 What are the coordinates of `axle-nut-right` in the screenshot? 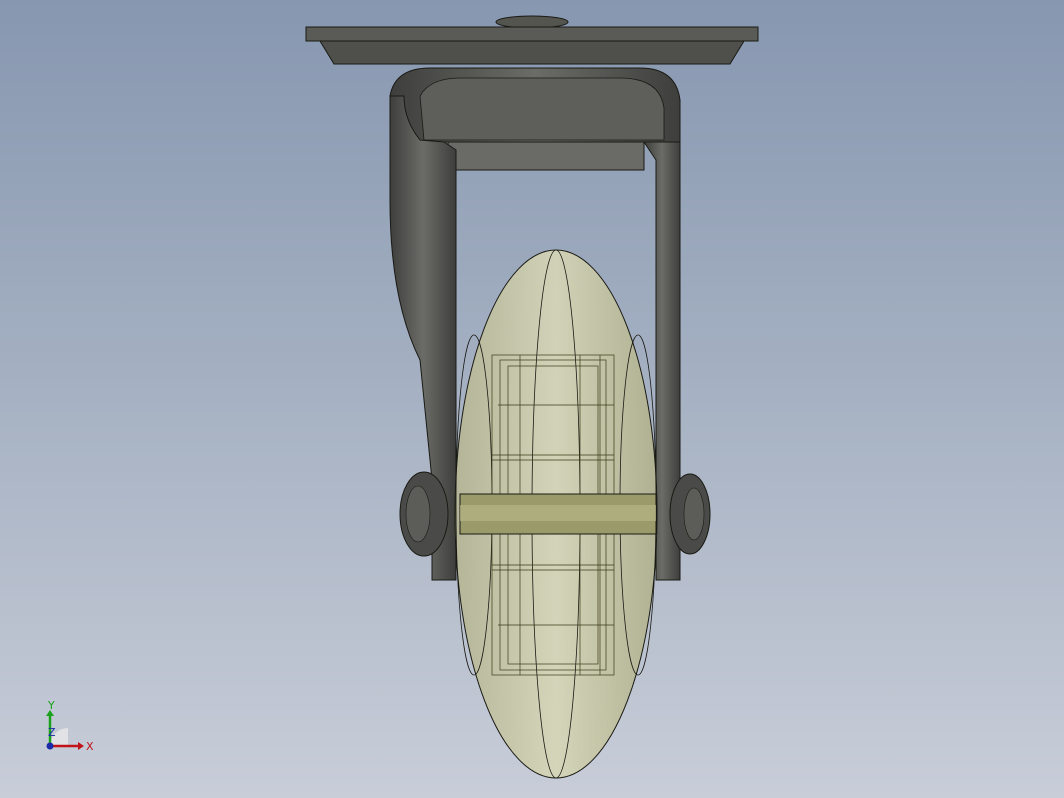 It's located at (690, 514).